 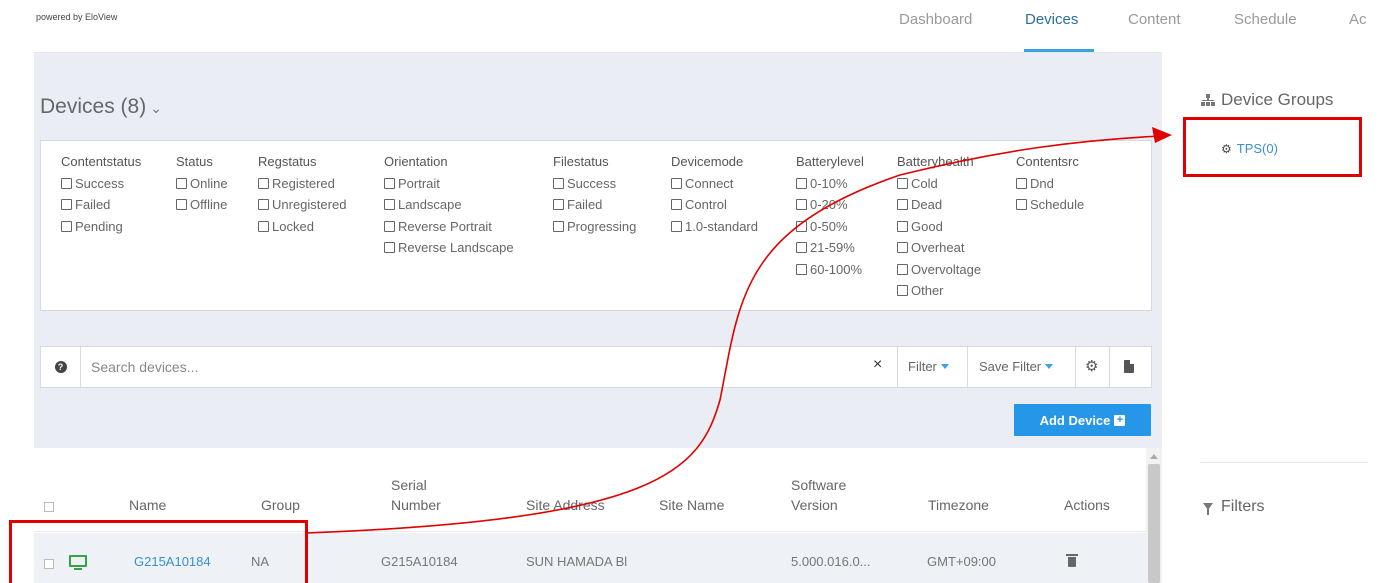 What do you see at coordinates (939, 184) in the screenshot?
I see `filter-option: Cold` at bounding box center [939, 184].